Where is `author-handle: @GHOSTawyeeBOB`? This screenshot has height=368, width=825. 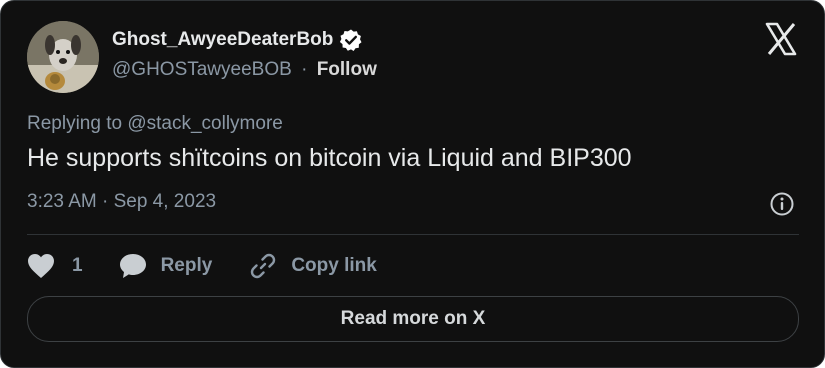 author-handle: @GHOSTawyeeBOB is located at coordinates (202, 69).